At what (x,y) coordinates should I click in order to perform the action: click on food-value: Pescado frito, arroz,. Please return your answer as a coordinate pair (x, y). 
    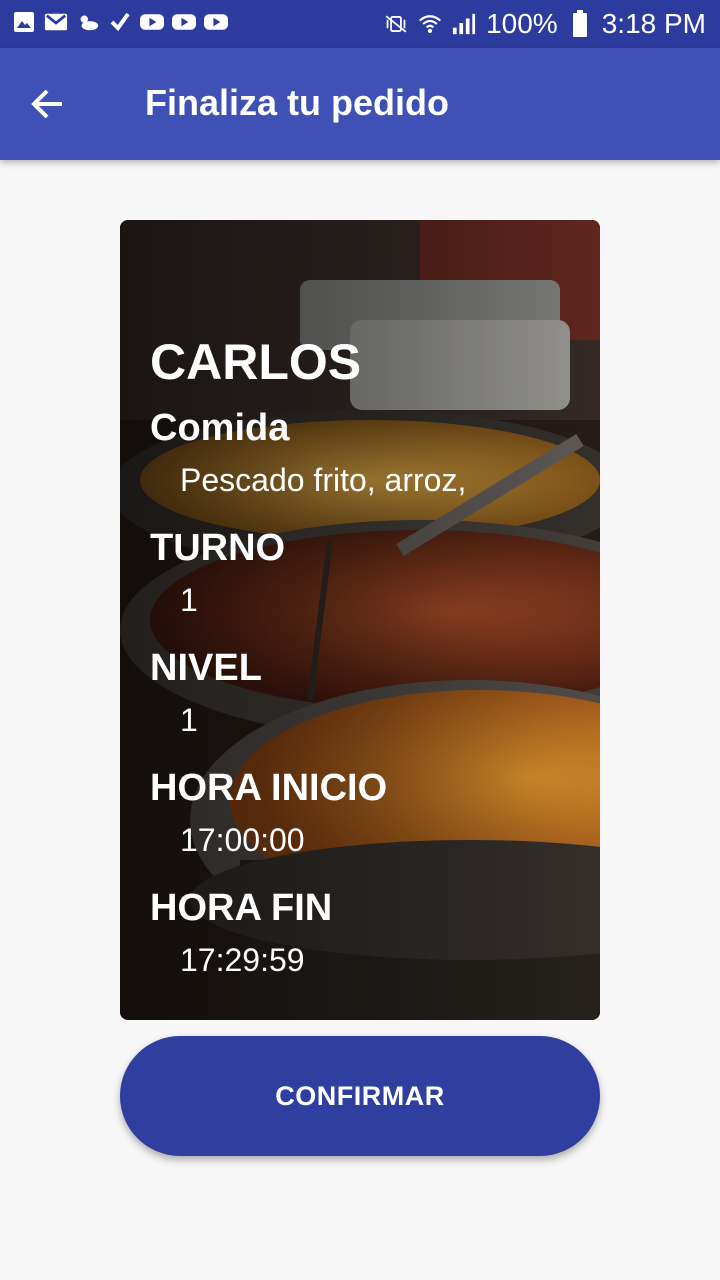
    Looking at the image, I should click on (323, 480).